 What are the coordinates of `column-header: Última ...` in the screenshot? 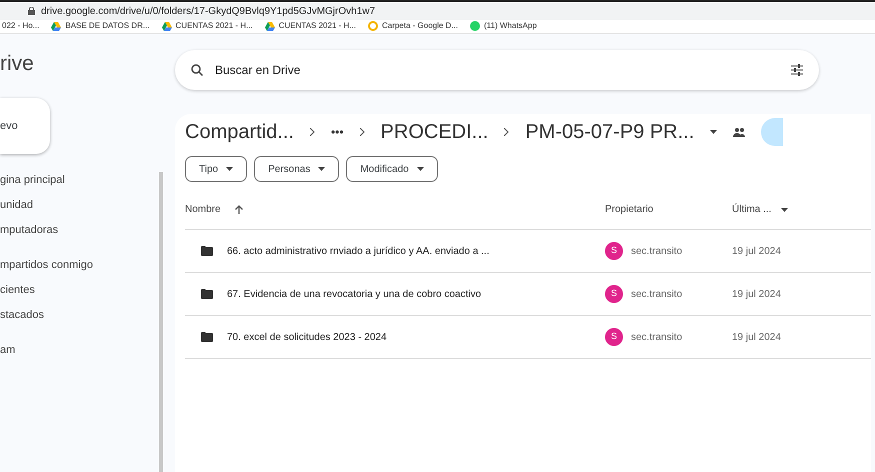 It's located at (752, 209).